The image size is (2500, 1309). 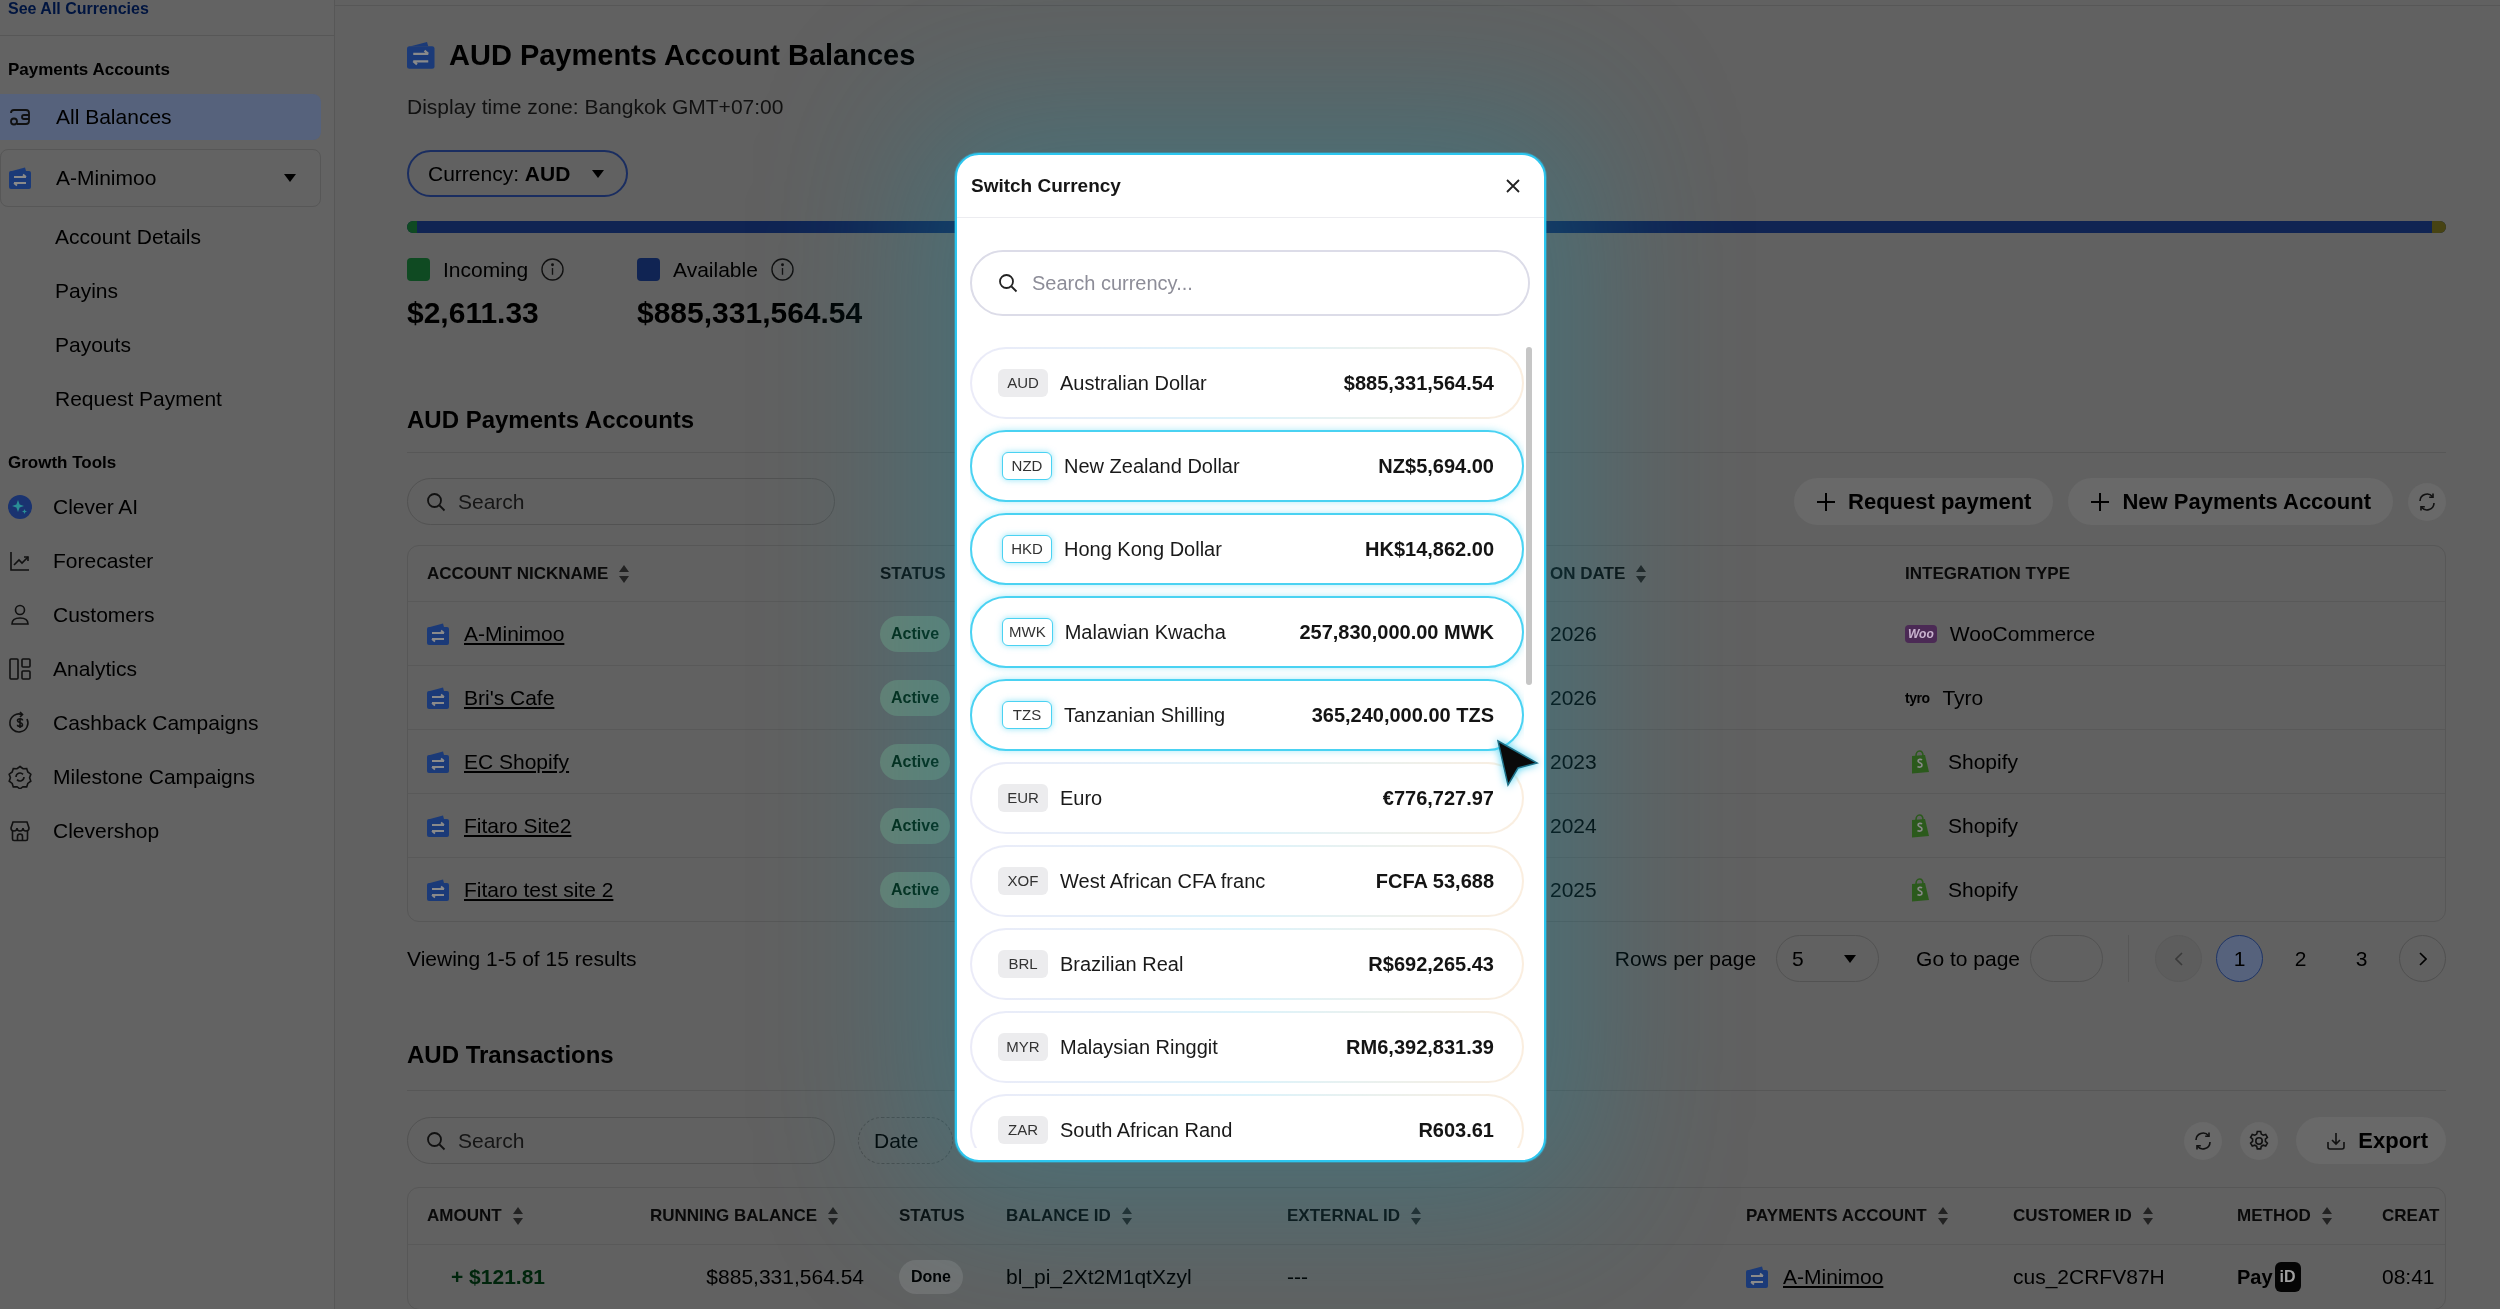 I want to click on currency-amount: RM6,392,831.39, so click(x=1420, y=1047).